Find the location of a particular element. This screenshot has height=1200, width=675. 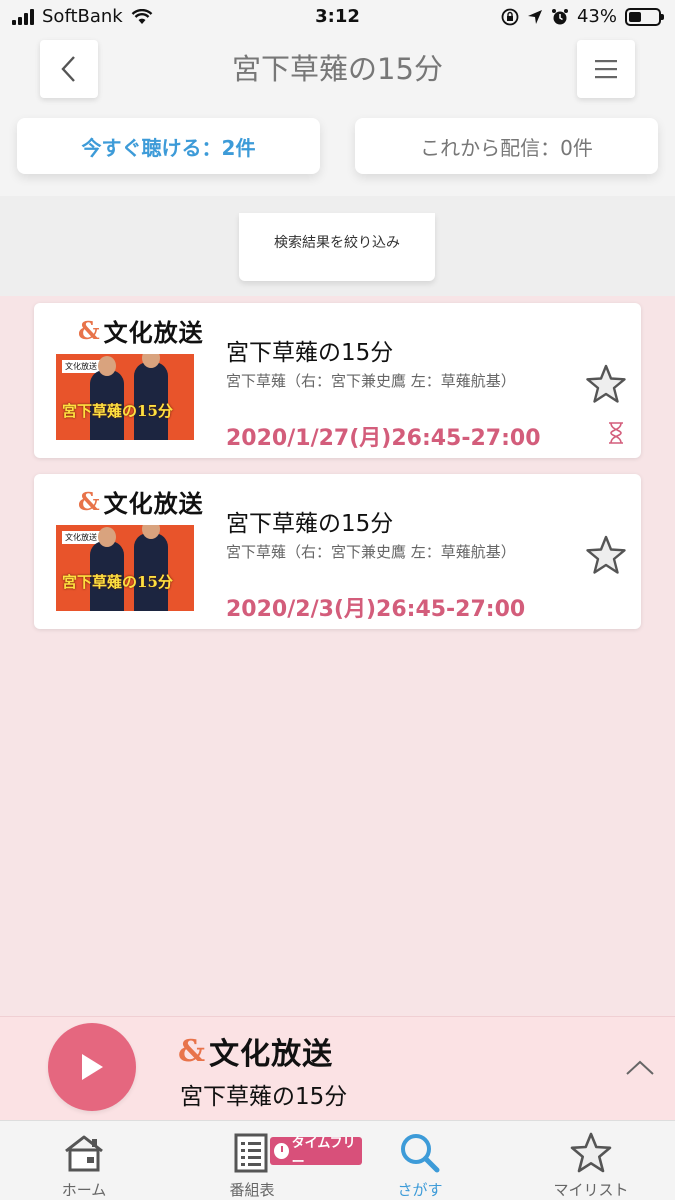

program-datetime: 2020/1/27(月)26:45-27:00 is located at coordinates (383, 438).